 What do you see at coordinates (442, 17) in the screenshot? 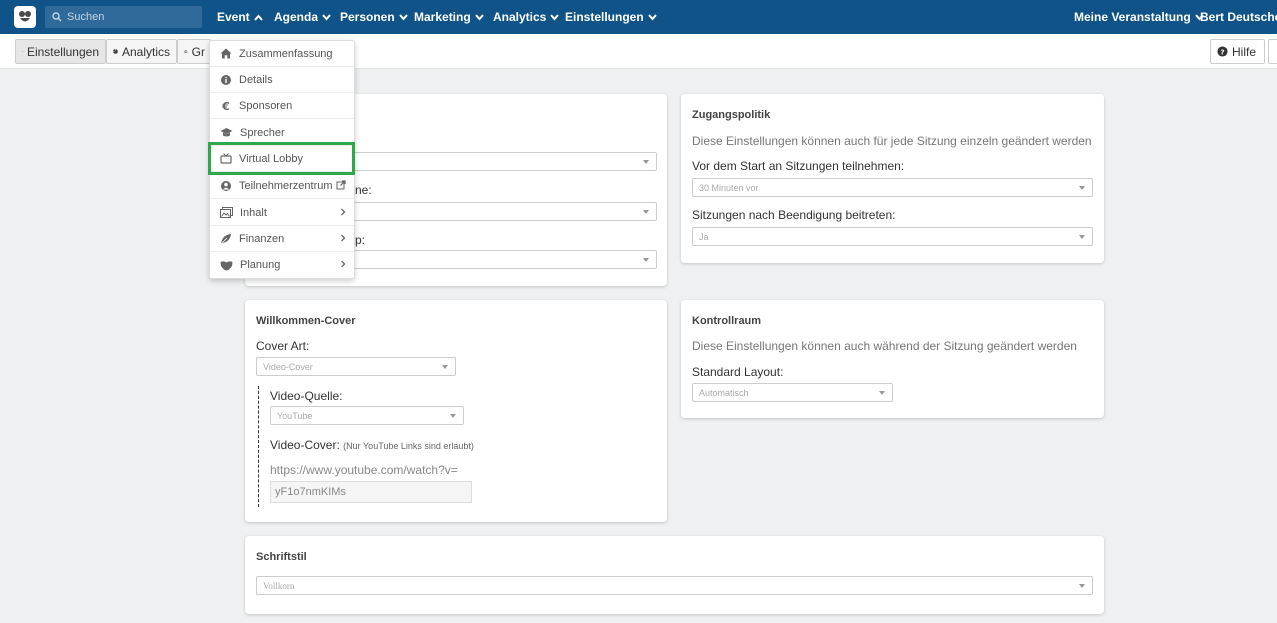
I see `nav-marketing-label: Marketing` at bounding box center [442, 17].